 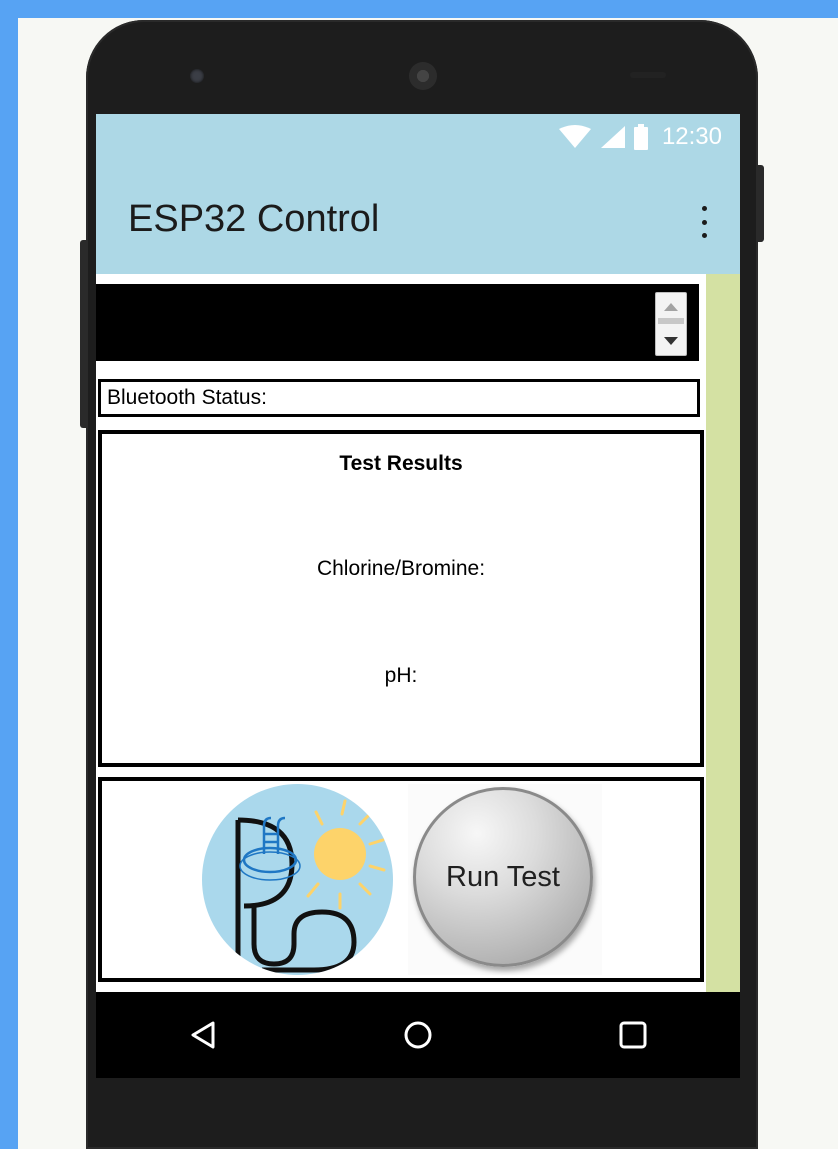 I want to click on status-bar: 12:30, so click(x=640, y=137).